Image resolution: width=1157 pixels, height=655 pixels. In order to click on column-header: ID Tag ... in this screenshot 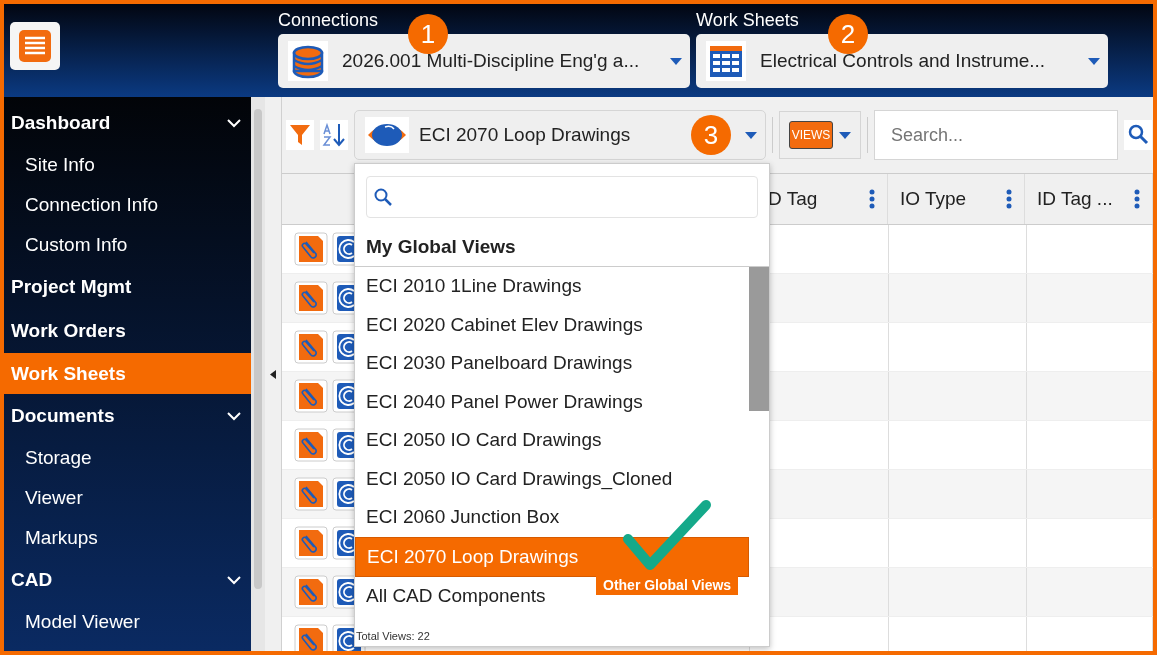, I will do `click(1089, 199)`.